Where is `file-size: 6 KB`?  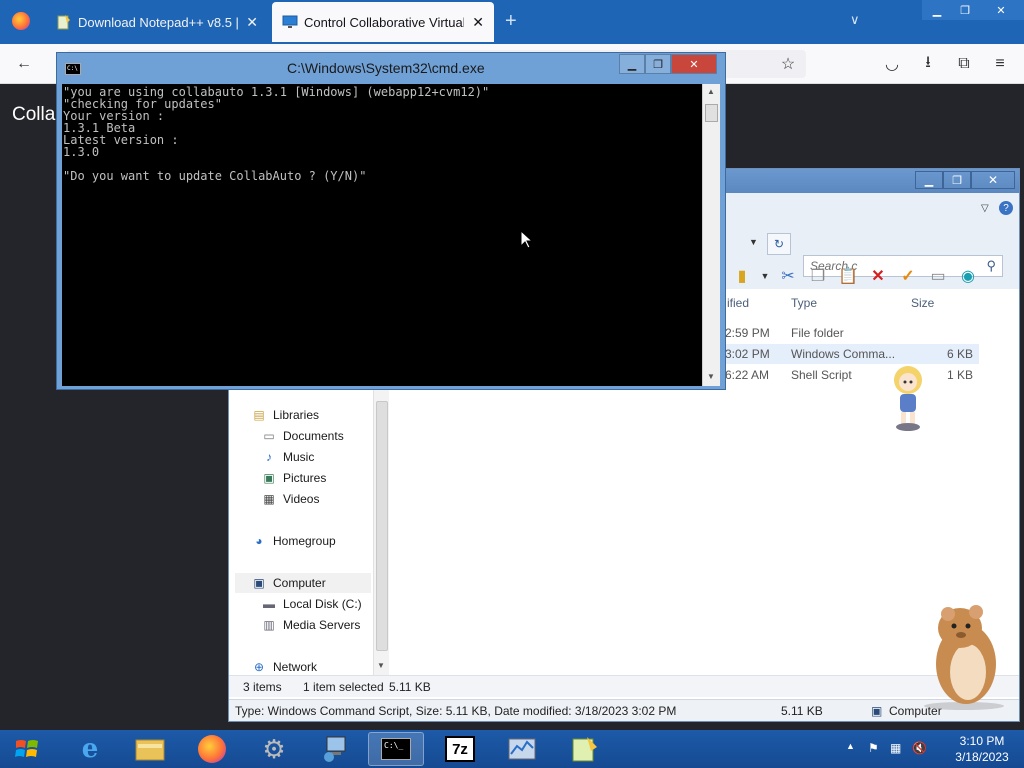
file-size: 6 KB is located at coordinates (959, 354).